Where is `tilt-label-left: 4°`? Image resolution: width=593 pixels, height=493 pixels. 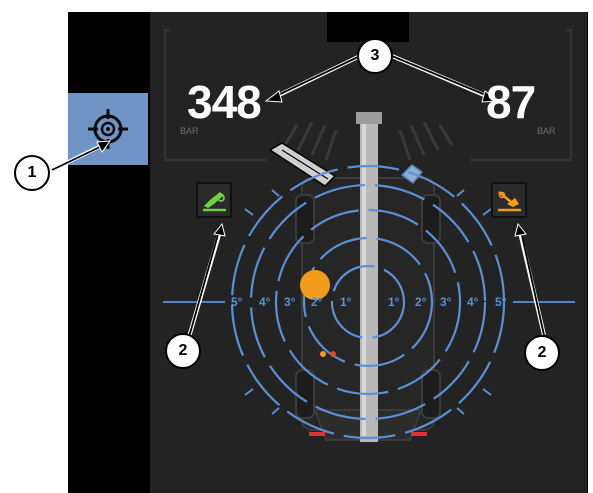 tilt-label-left: 4° is located at coordinates (265, 302).